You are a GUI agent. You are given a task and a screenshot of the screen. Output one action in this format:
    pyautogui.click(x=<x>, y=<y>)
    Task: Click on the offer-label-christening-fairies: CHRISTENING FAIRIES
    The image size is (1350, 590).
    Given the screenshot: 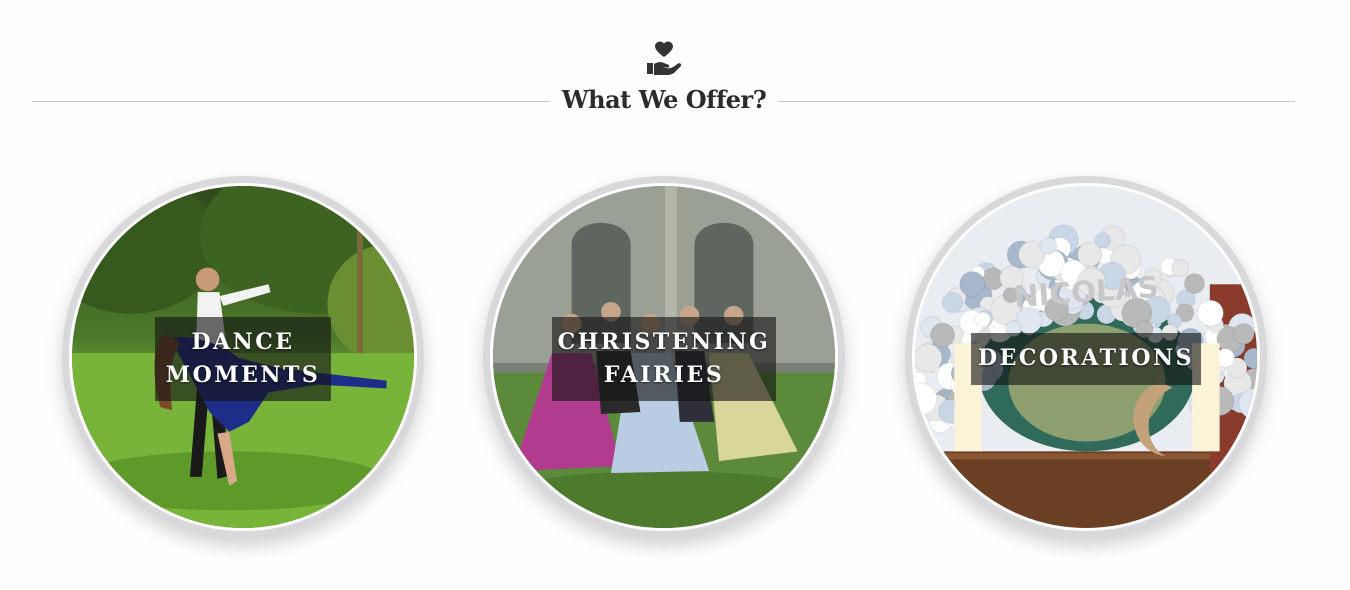 What is the action you would take?
    pyautogui.click(x=664, y=359)
    